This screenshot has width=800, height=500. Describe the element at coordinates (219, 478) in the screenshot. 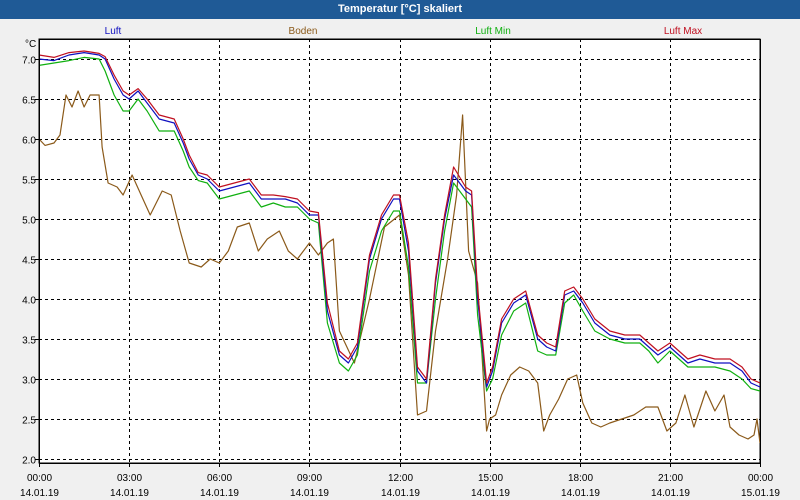

I see `x-tick-label-time: 06:00` at that location.